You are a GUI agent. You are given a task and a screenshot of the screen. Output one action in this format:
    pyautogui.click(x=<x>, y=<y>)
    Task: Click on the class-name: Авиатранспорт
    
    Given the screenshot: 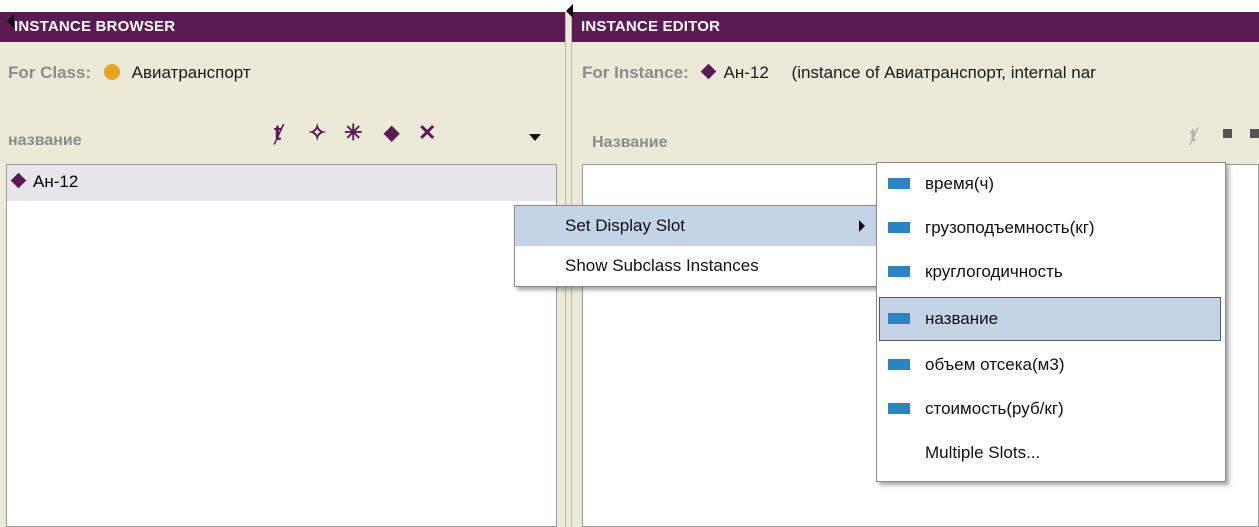 What is the action you would take?
    pyautogui.click(x=191, y=72)
    